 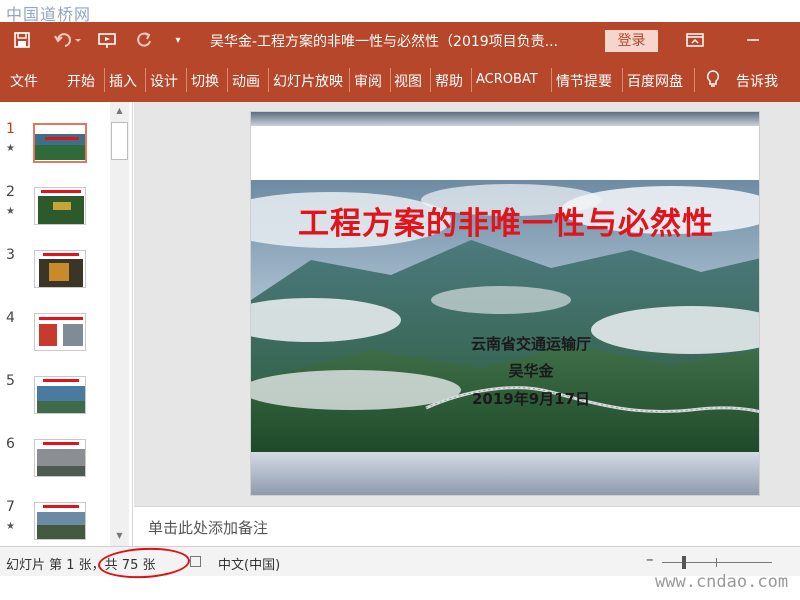 I want to click on tab-view: 视图, so click(x=408, y=81).